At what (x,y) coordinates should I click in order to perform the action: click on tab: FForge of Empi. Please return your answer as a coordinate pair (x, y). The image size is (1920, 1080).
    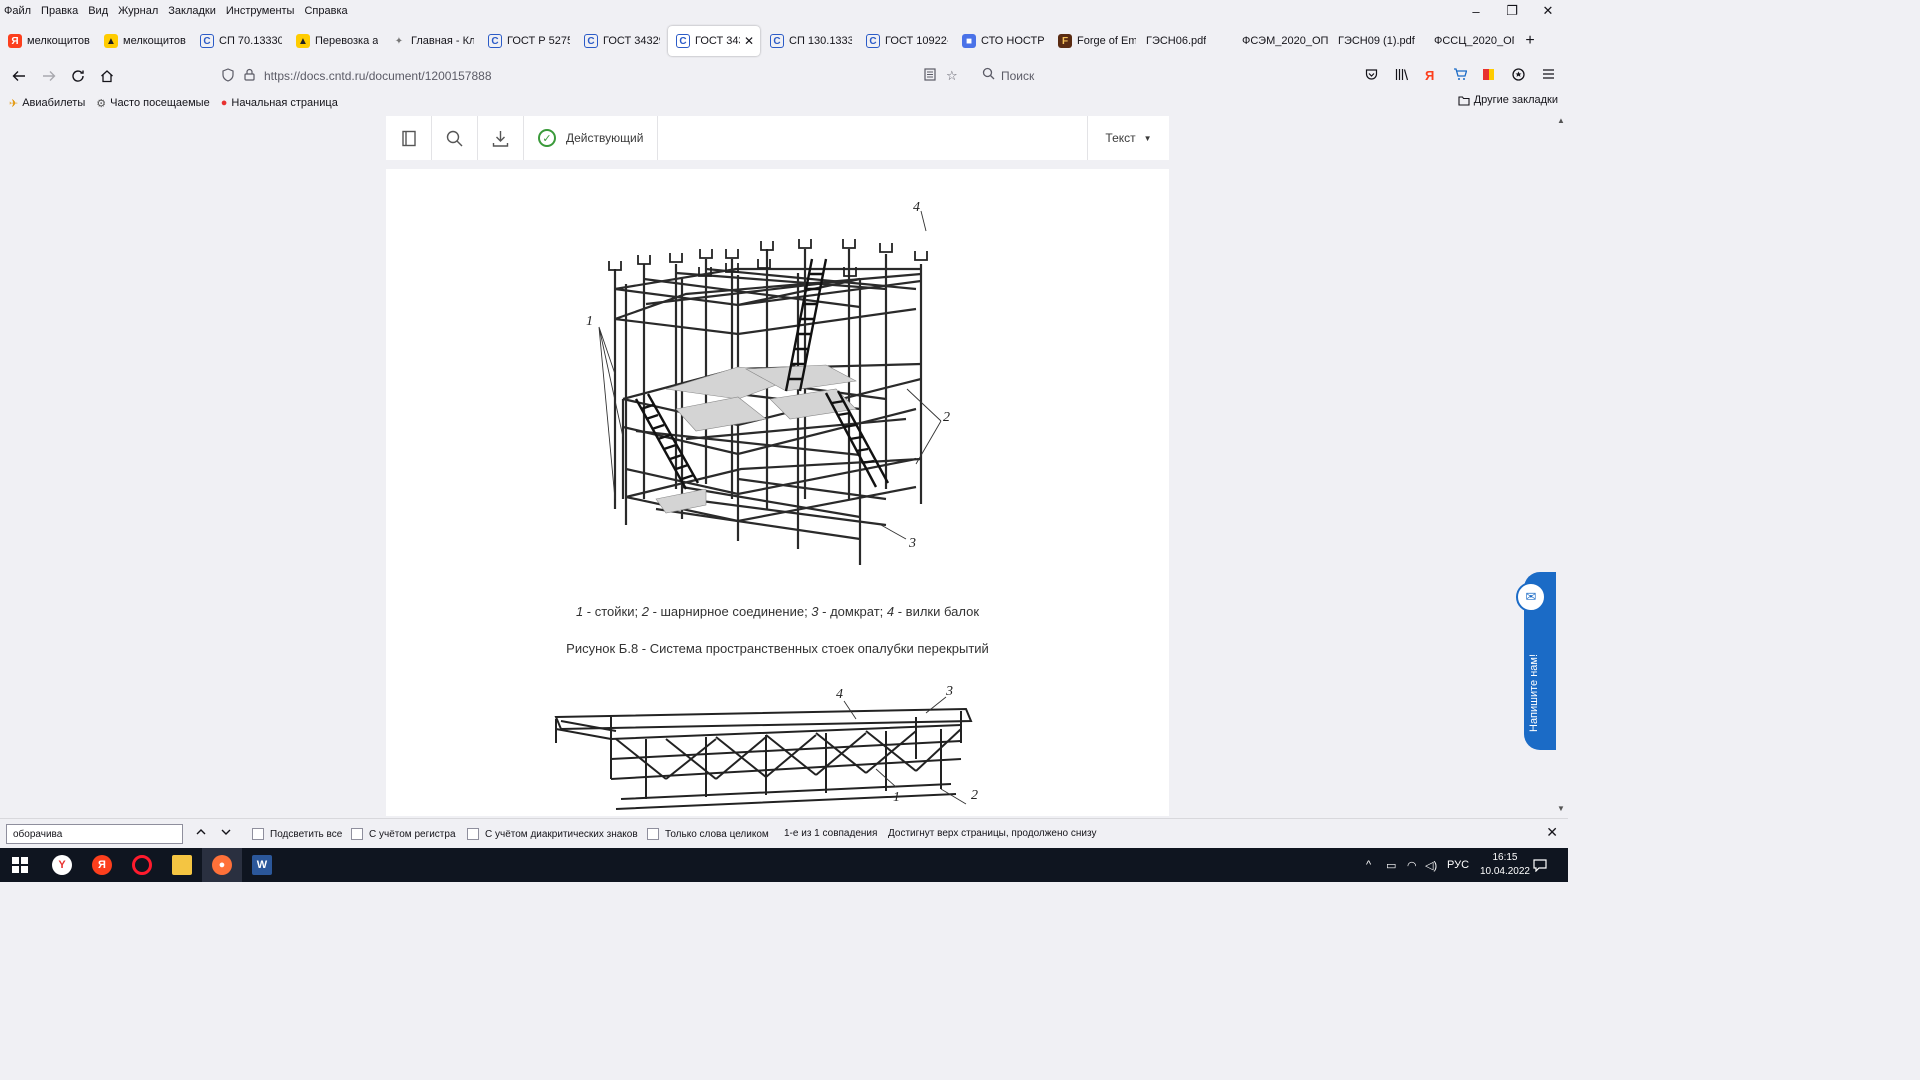
    Looking at the image, I should click on (1096, 41).